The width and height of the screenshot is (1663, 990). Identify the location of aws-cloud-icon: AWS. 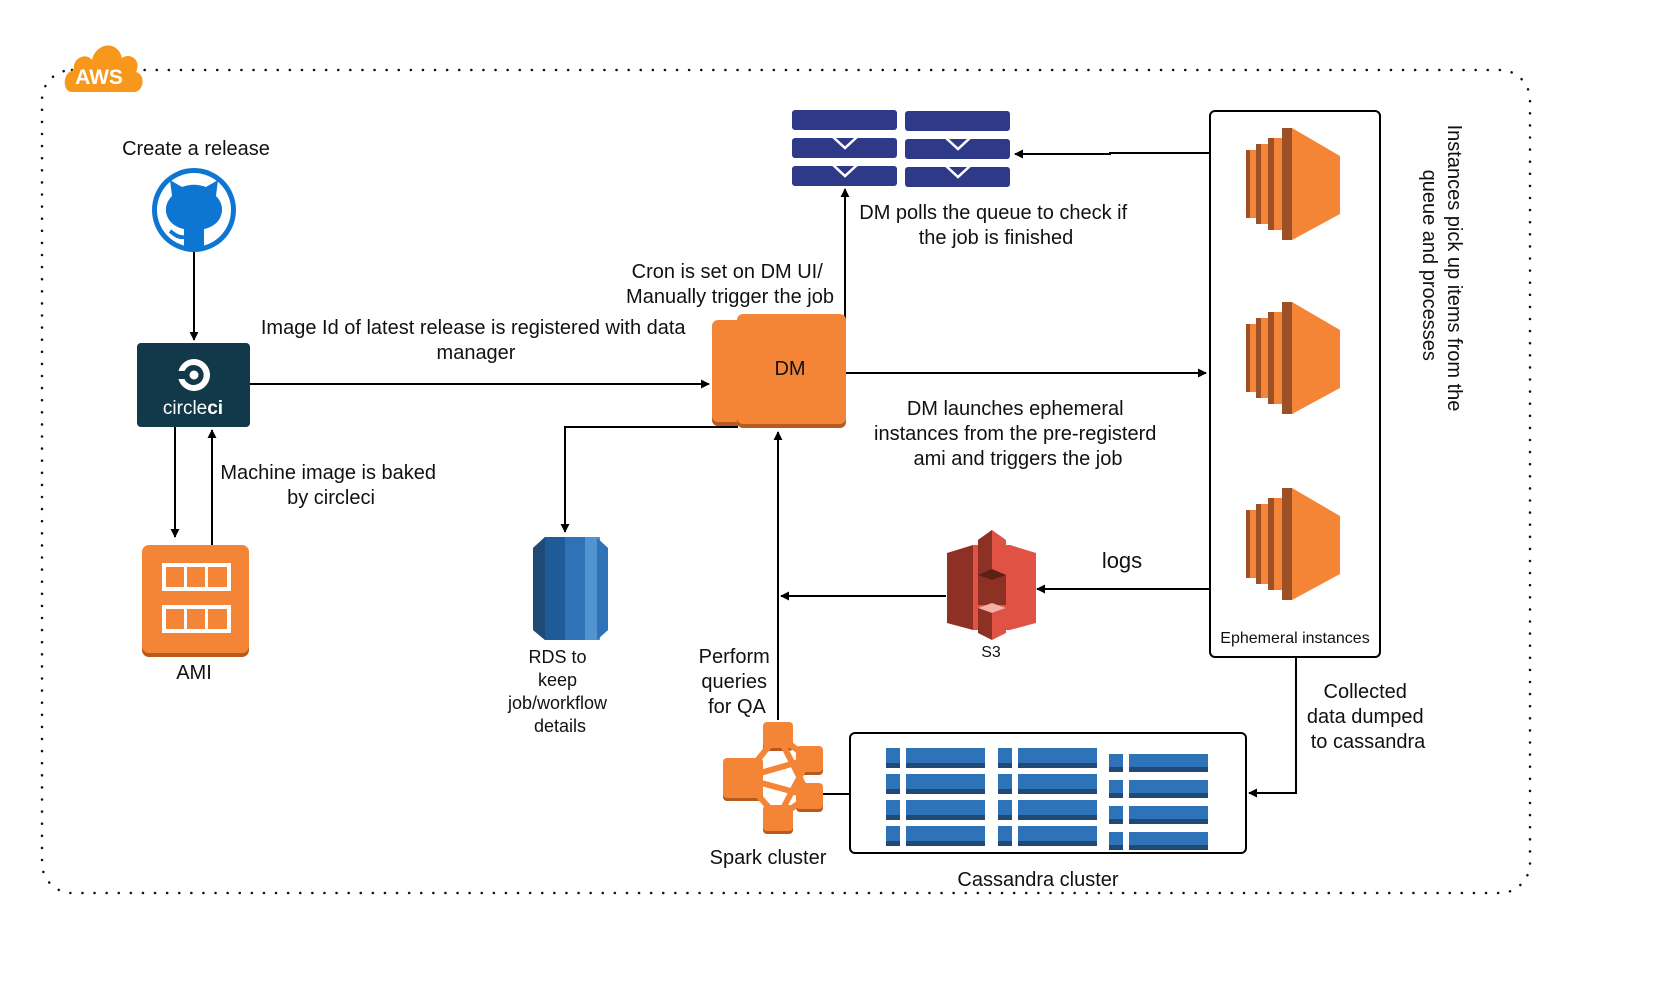
(103, 68).